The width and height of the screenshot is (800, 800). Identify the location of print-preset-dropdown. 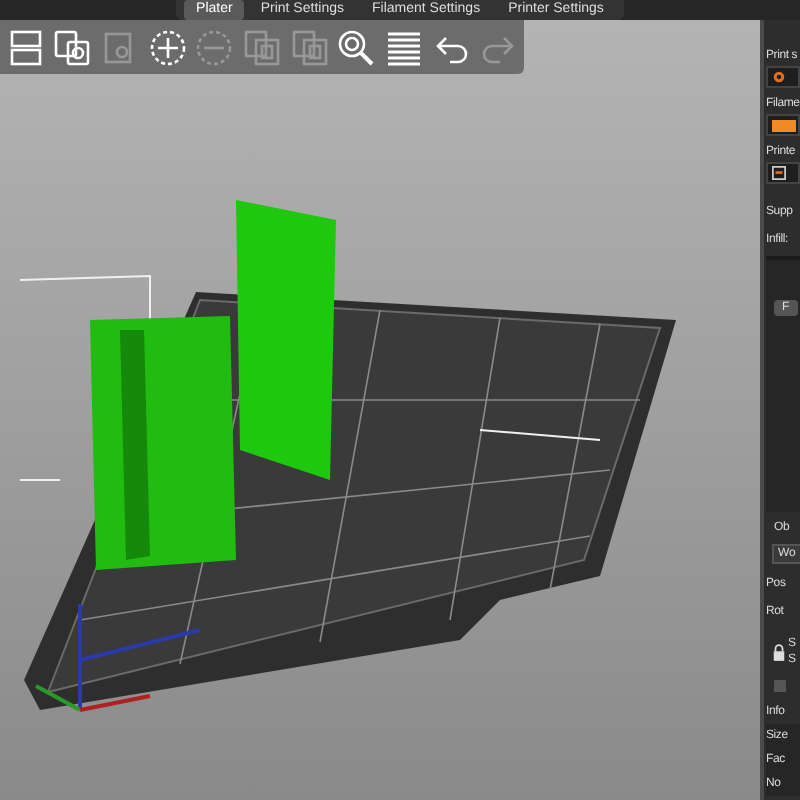
(783, 77).